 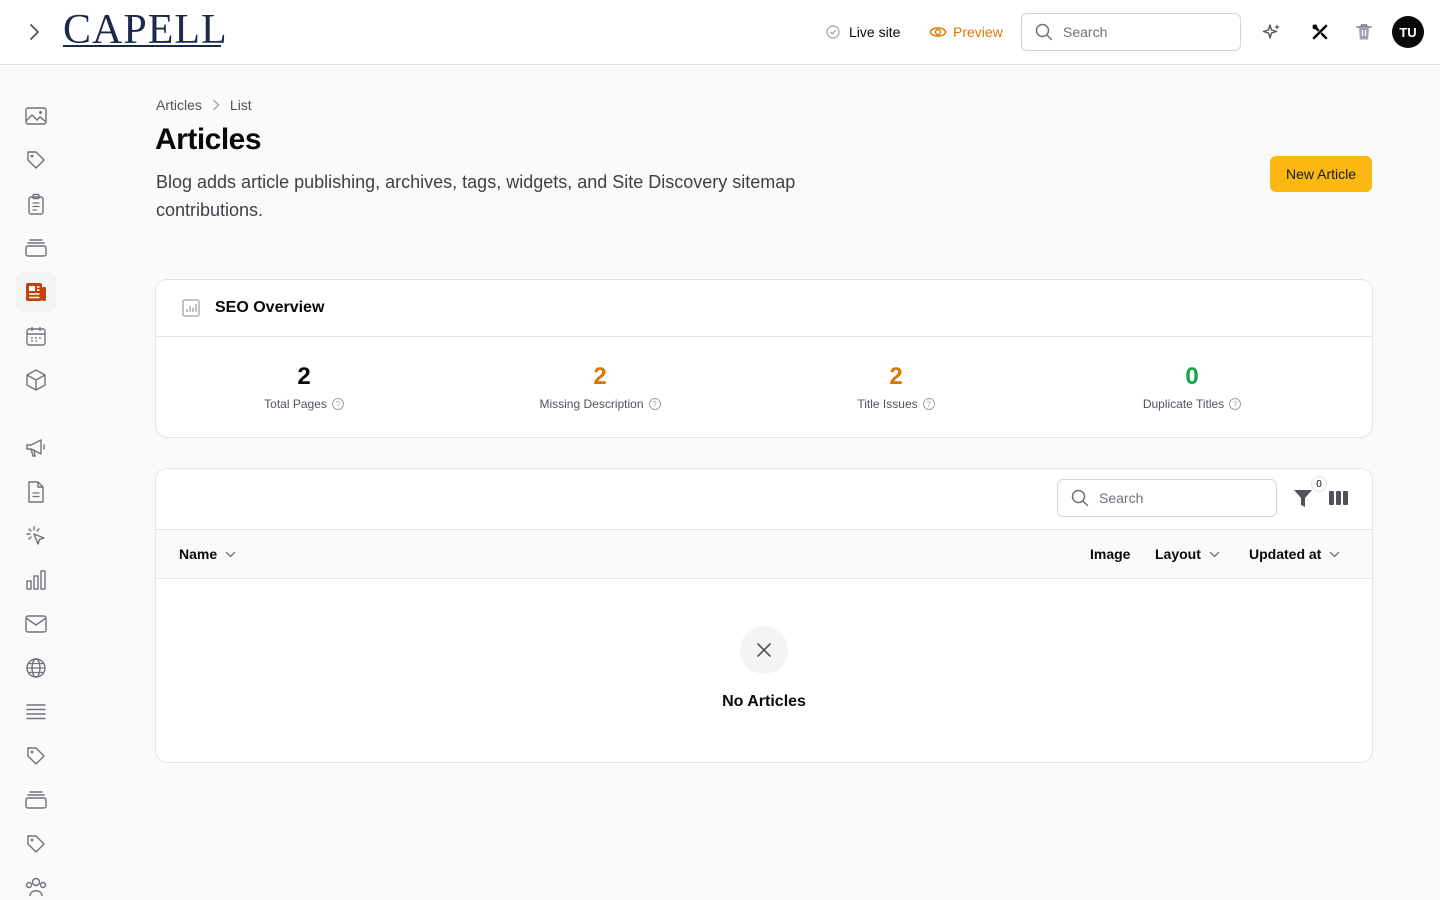 I want to click on stat-label-row: Duplicate Titles?, so click(x=1192, y=404).